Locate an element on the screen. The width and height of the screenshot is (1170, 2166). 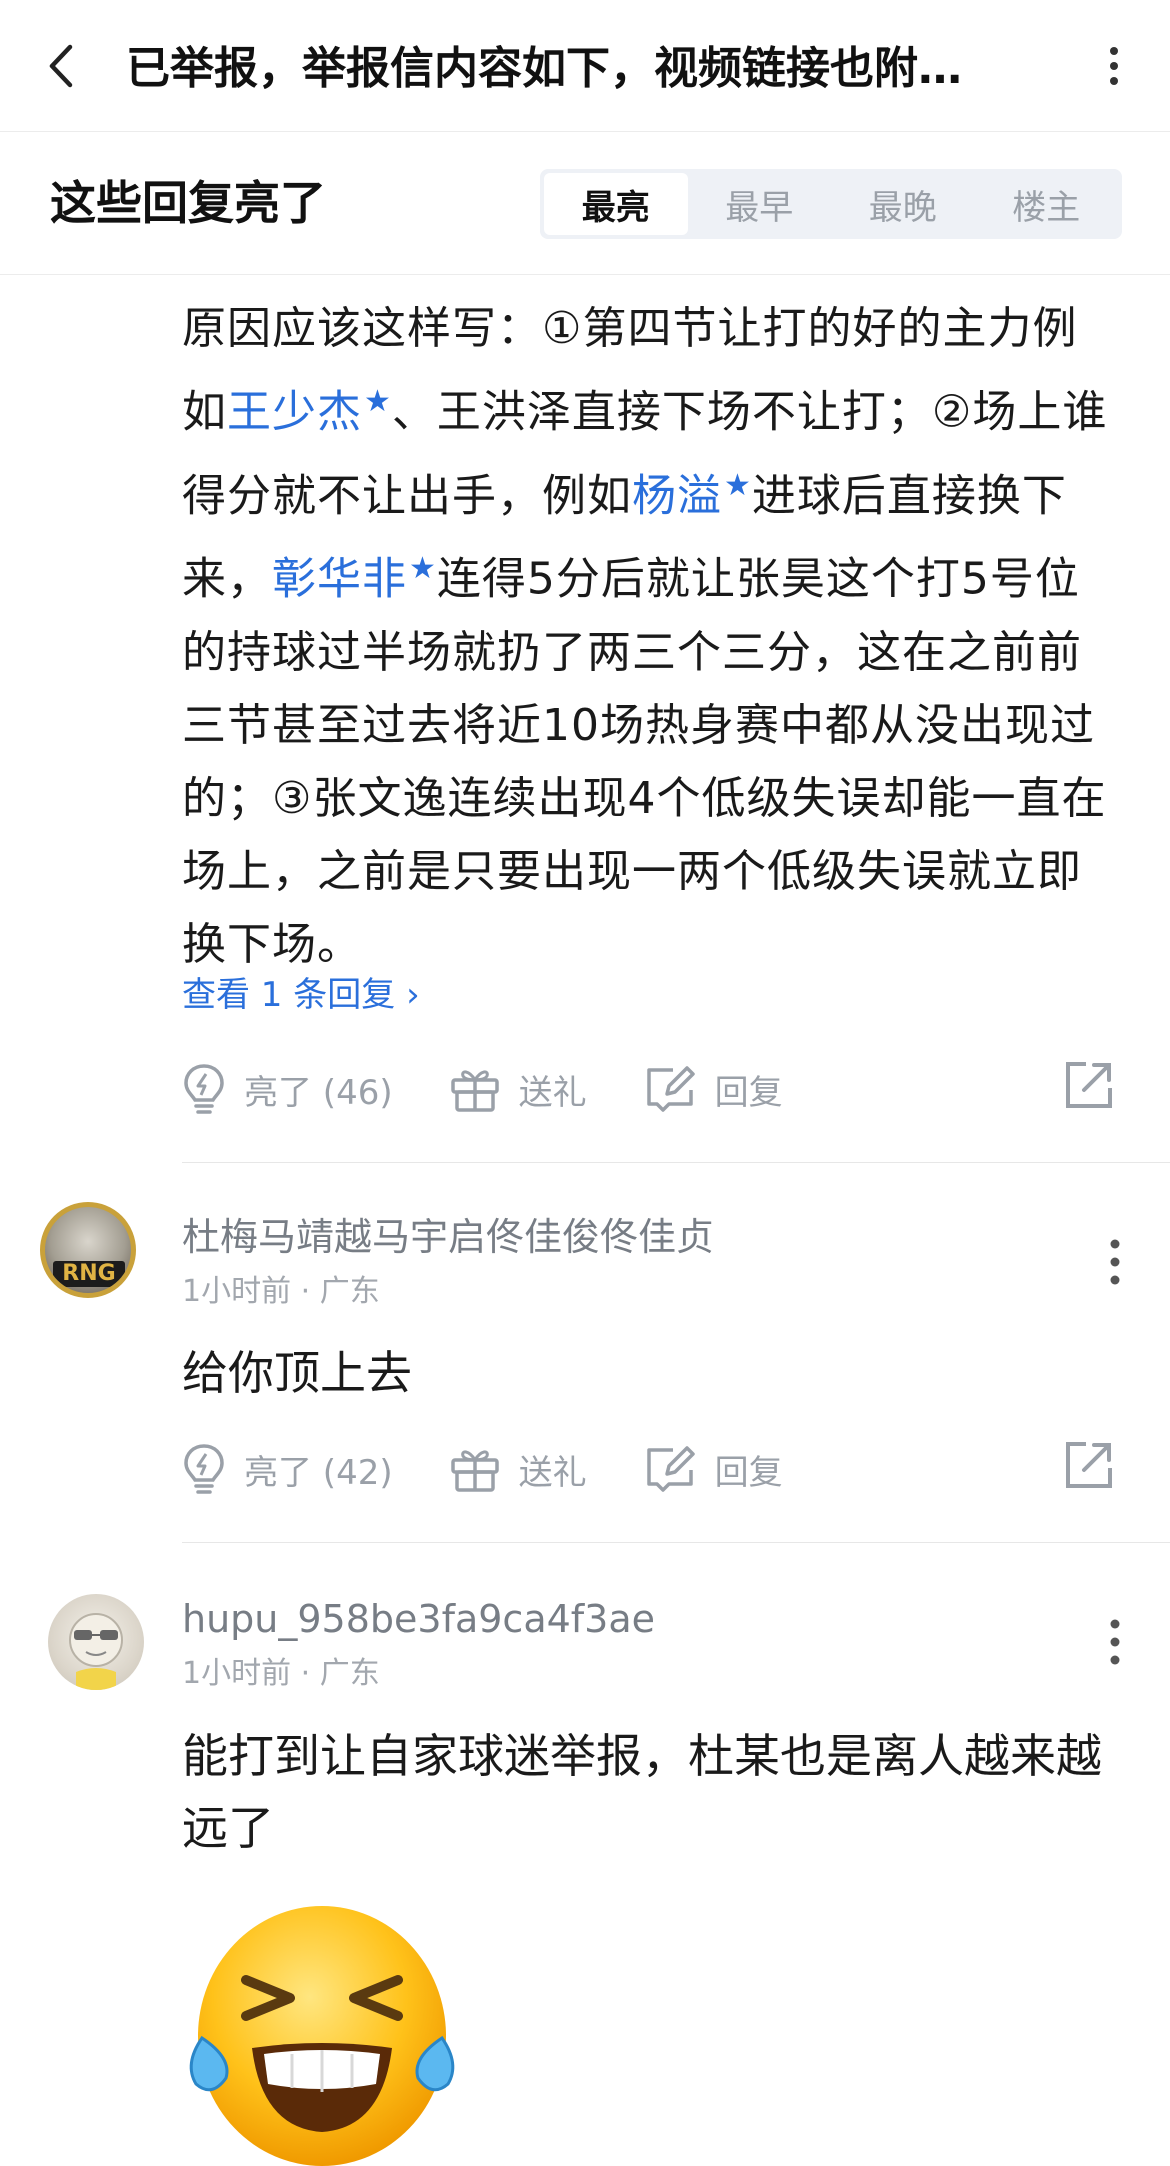
username: 杜梅马靖越马宇启佟佳俊佟佳贞 is located at coordinates (448, 1237).